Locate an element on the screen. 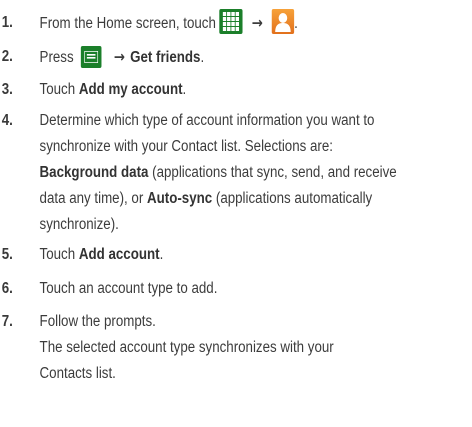 The height and width of the screenshot is (427, 472). step-number: 1. is located at coordinates (7, 22).